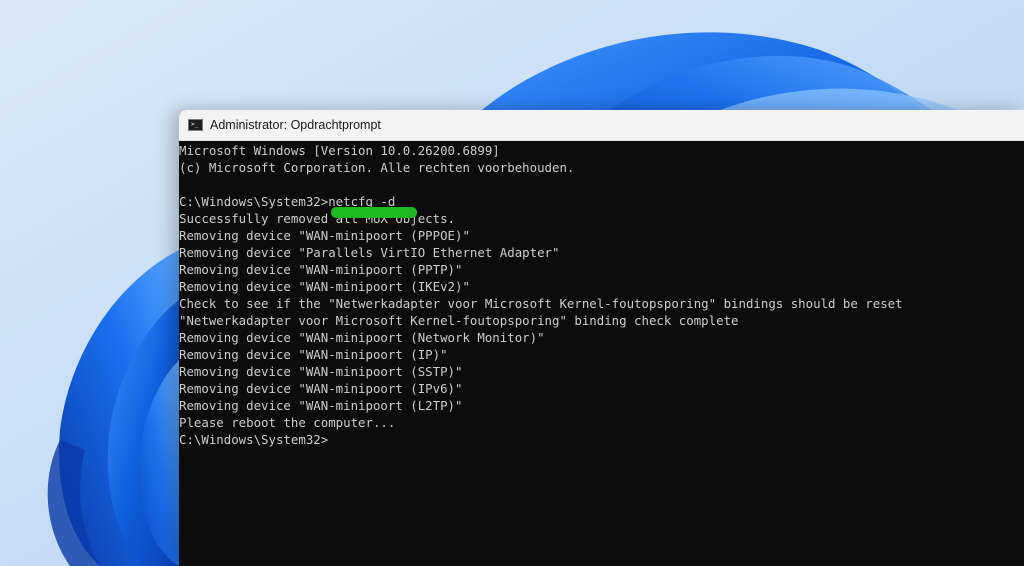 The image size is (1024, 566). Describe the element at coordinates (321, 405) in the screenshot. I see `console-line: Removing device "WAN-minipoort (L2TP)"` at that location.